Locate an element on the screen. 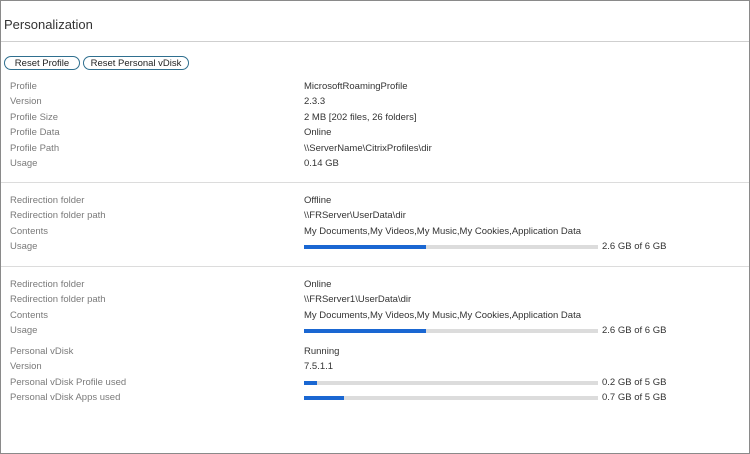  vdisk-version-label: Version is located at coordinates (26, 366).